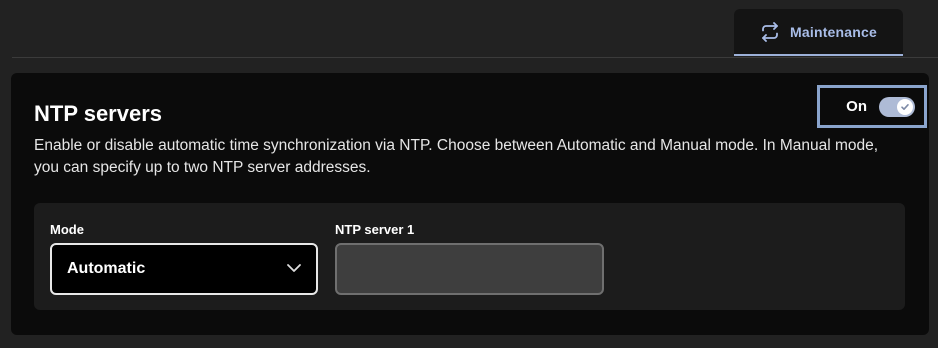 This screenshot has width=938, height=348. I want to click on card-title: NTP servers, so click(98, 113).